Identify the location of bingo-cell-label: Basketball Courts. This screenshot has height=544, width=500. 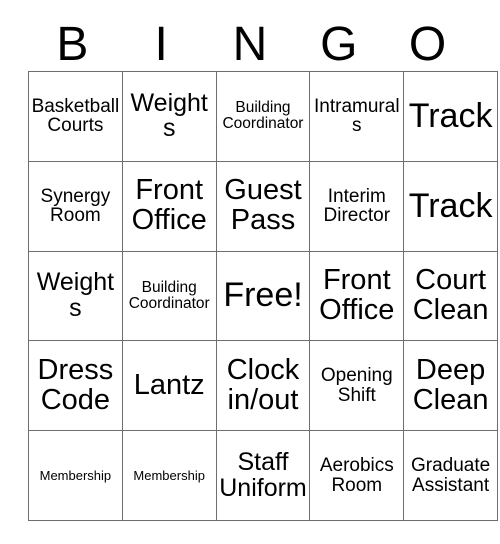
(75, 116).